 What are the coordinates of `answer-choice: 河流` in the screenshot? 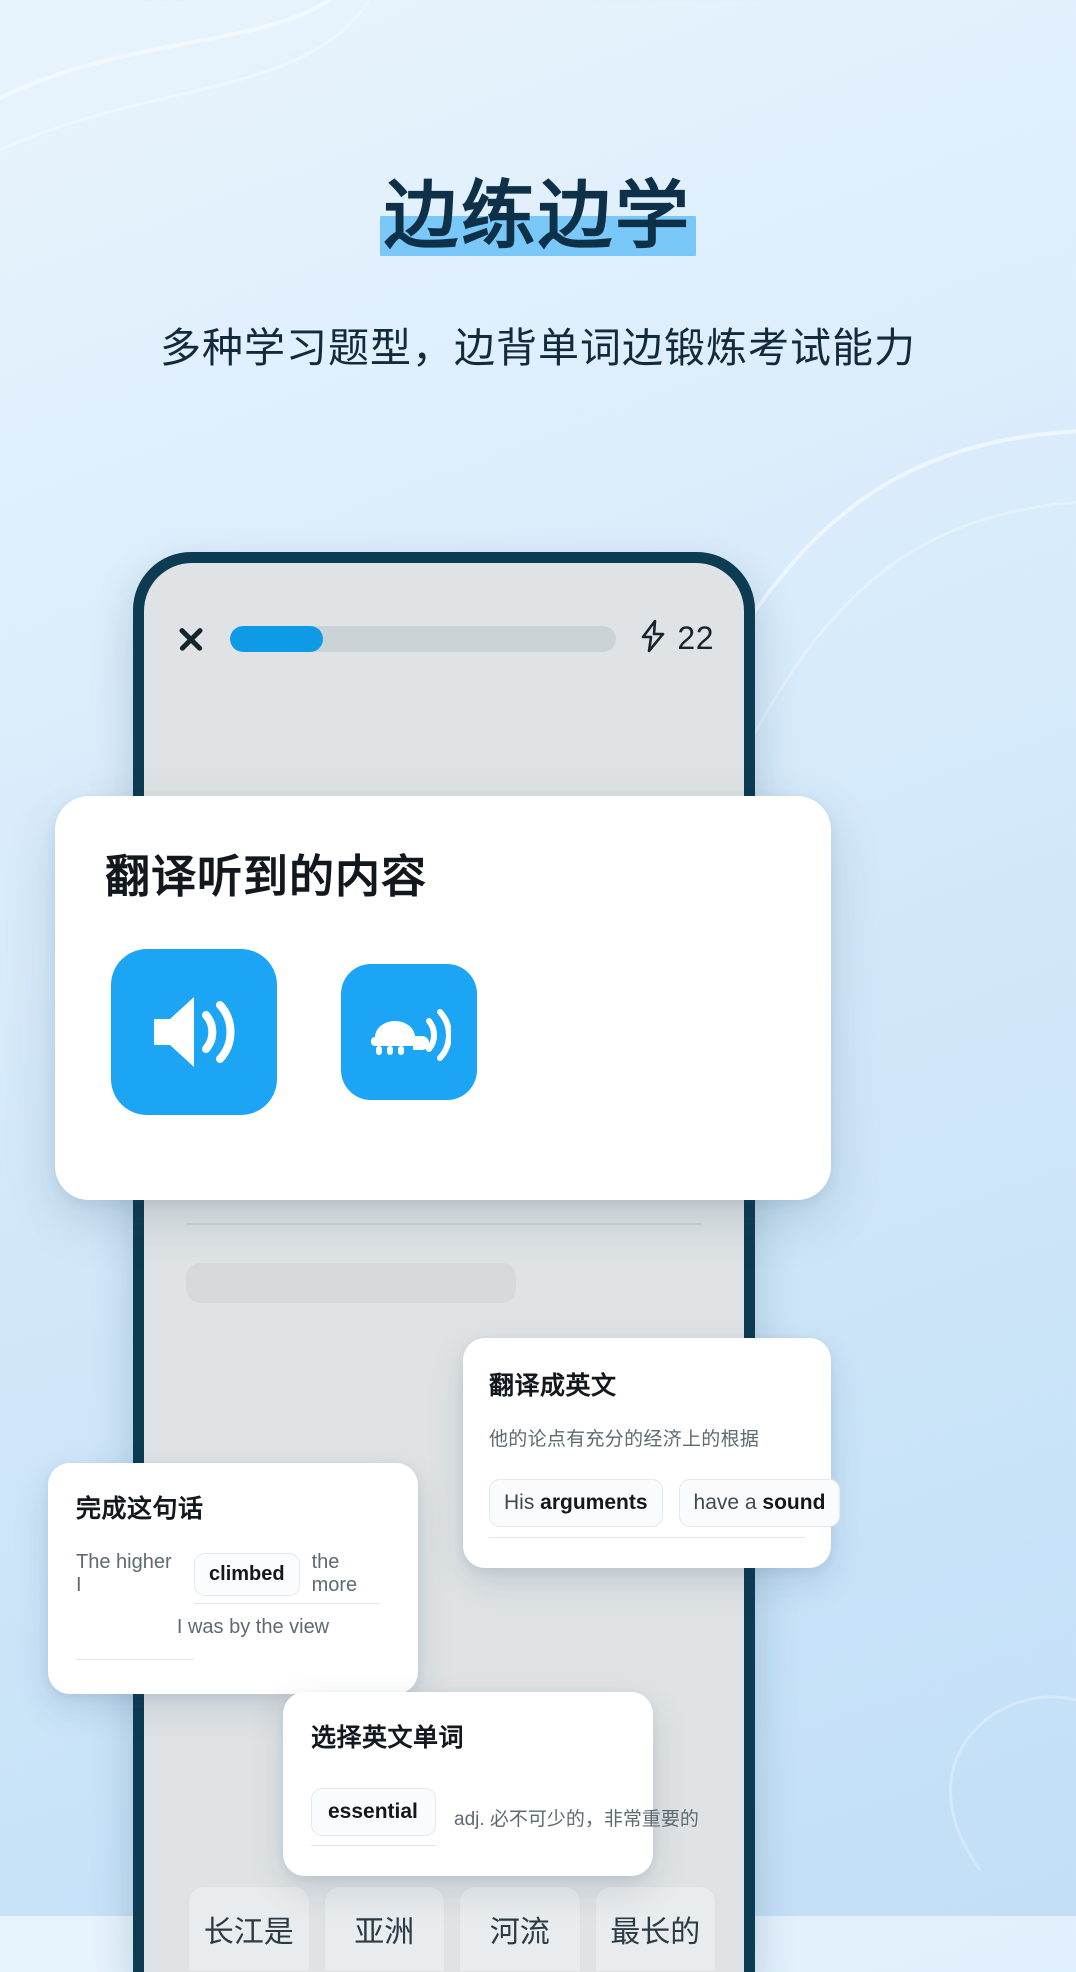 It's located at (520, 1929).